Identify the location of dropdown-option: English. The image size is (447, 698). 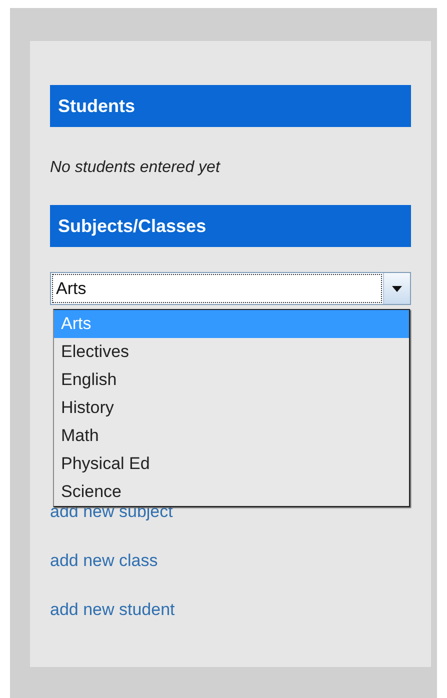
(231, 380).